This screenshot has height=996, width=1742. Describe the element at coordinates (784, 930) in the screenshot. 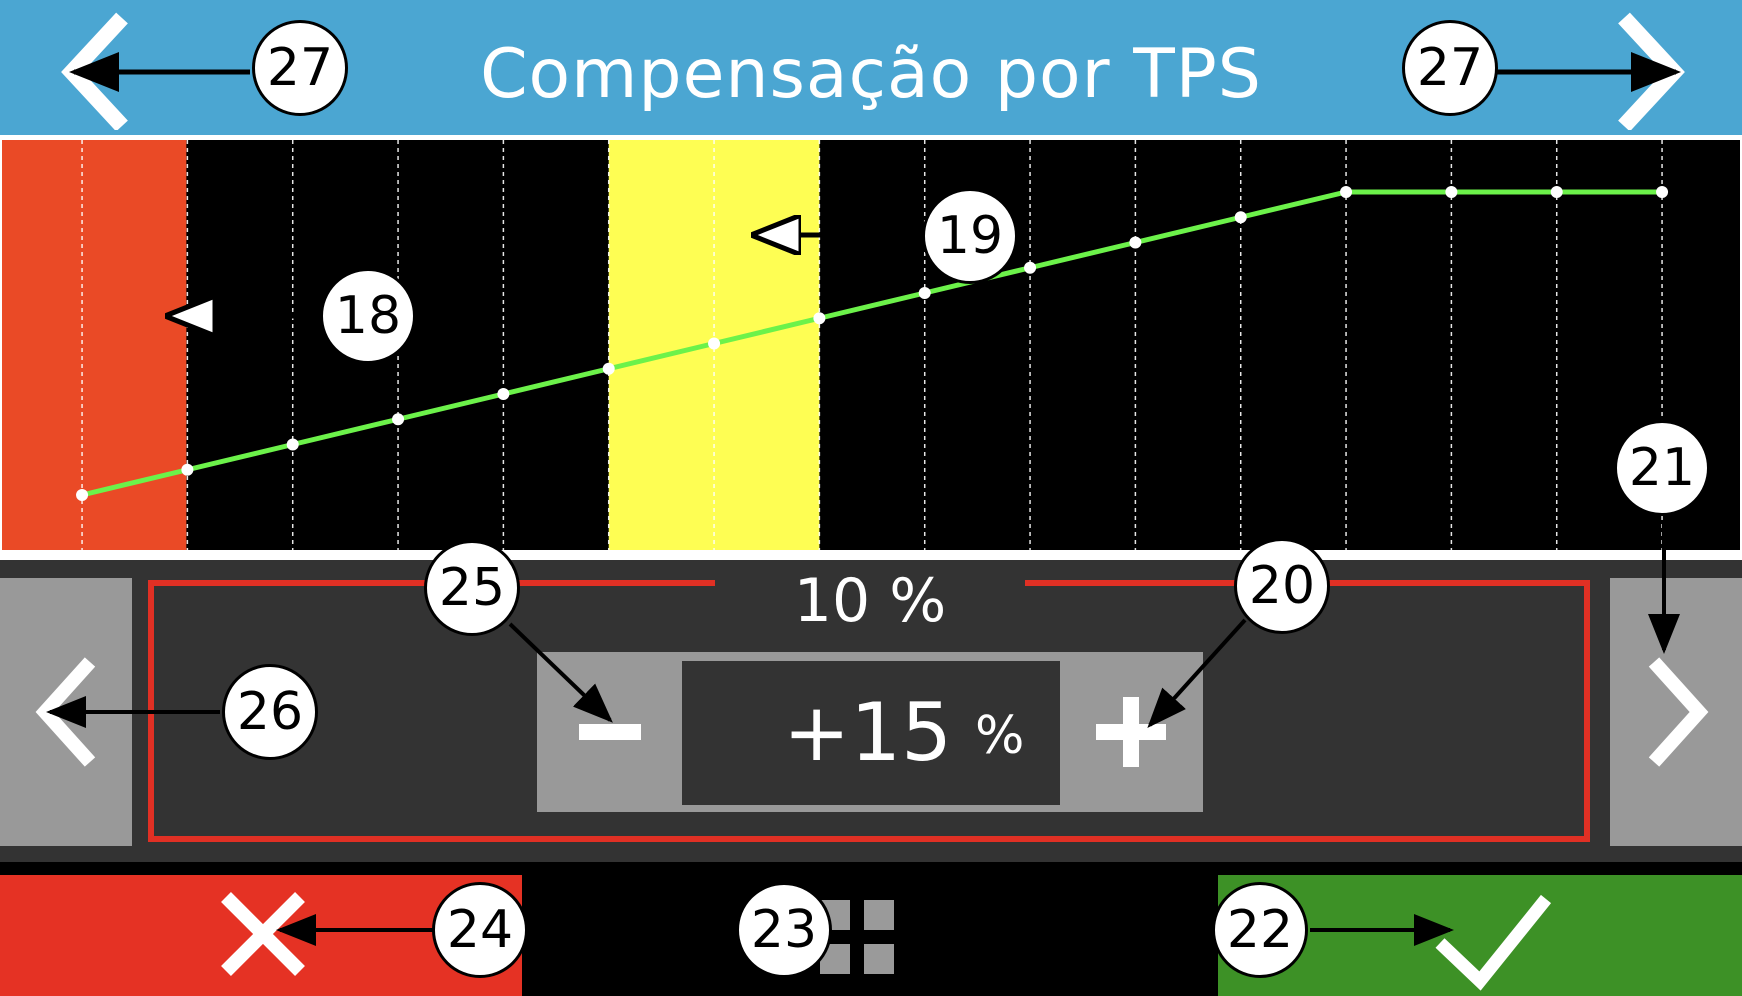

I see `callout-23: 23` at that location.